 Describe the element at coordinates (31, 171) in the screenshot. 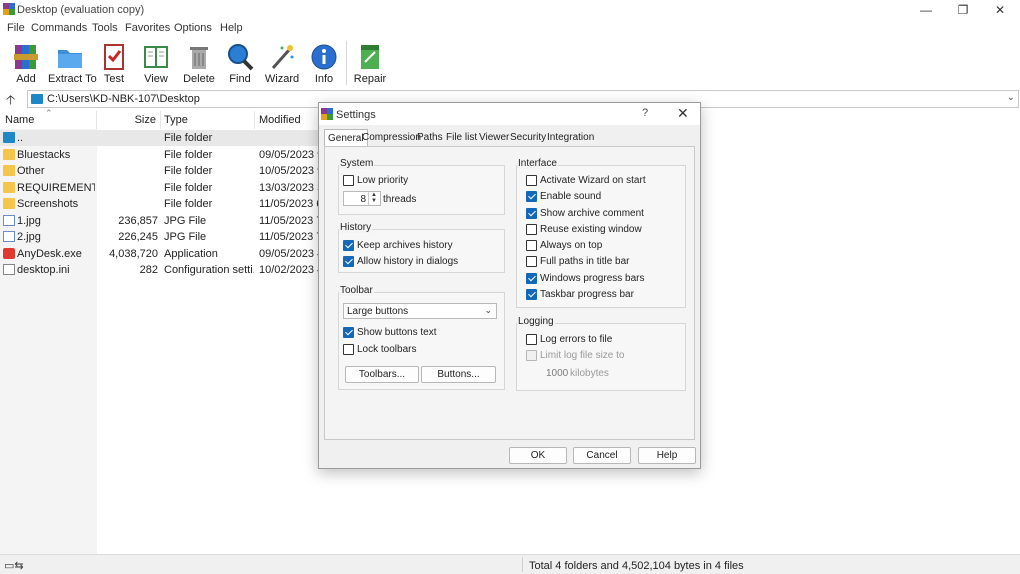

I see `file-name: Other` at that location.